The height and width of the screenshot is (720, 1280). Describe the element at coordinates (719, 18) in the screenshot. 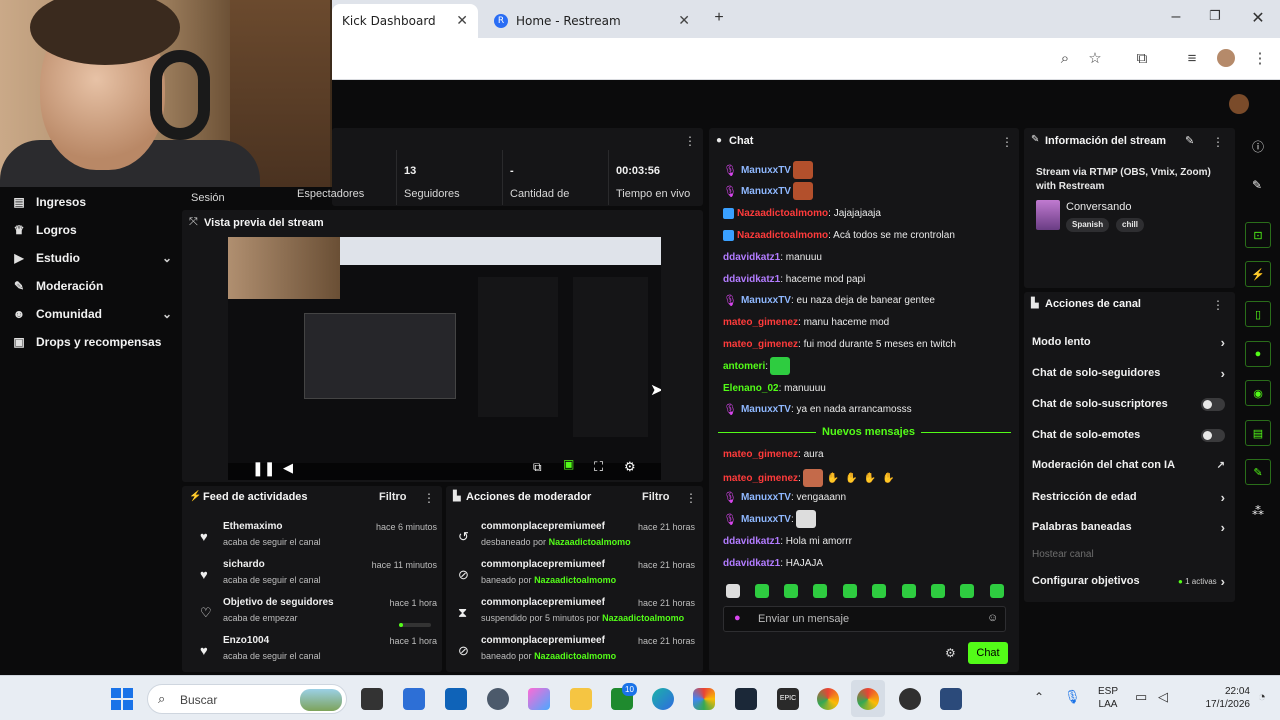

I see `new-tab-button: +` at that location.